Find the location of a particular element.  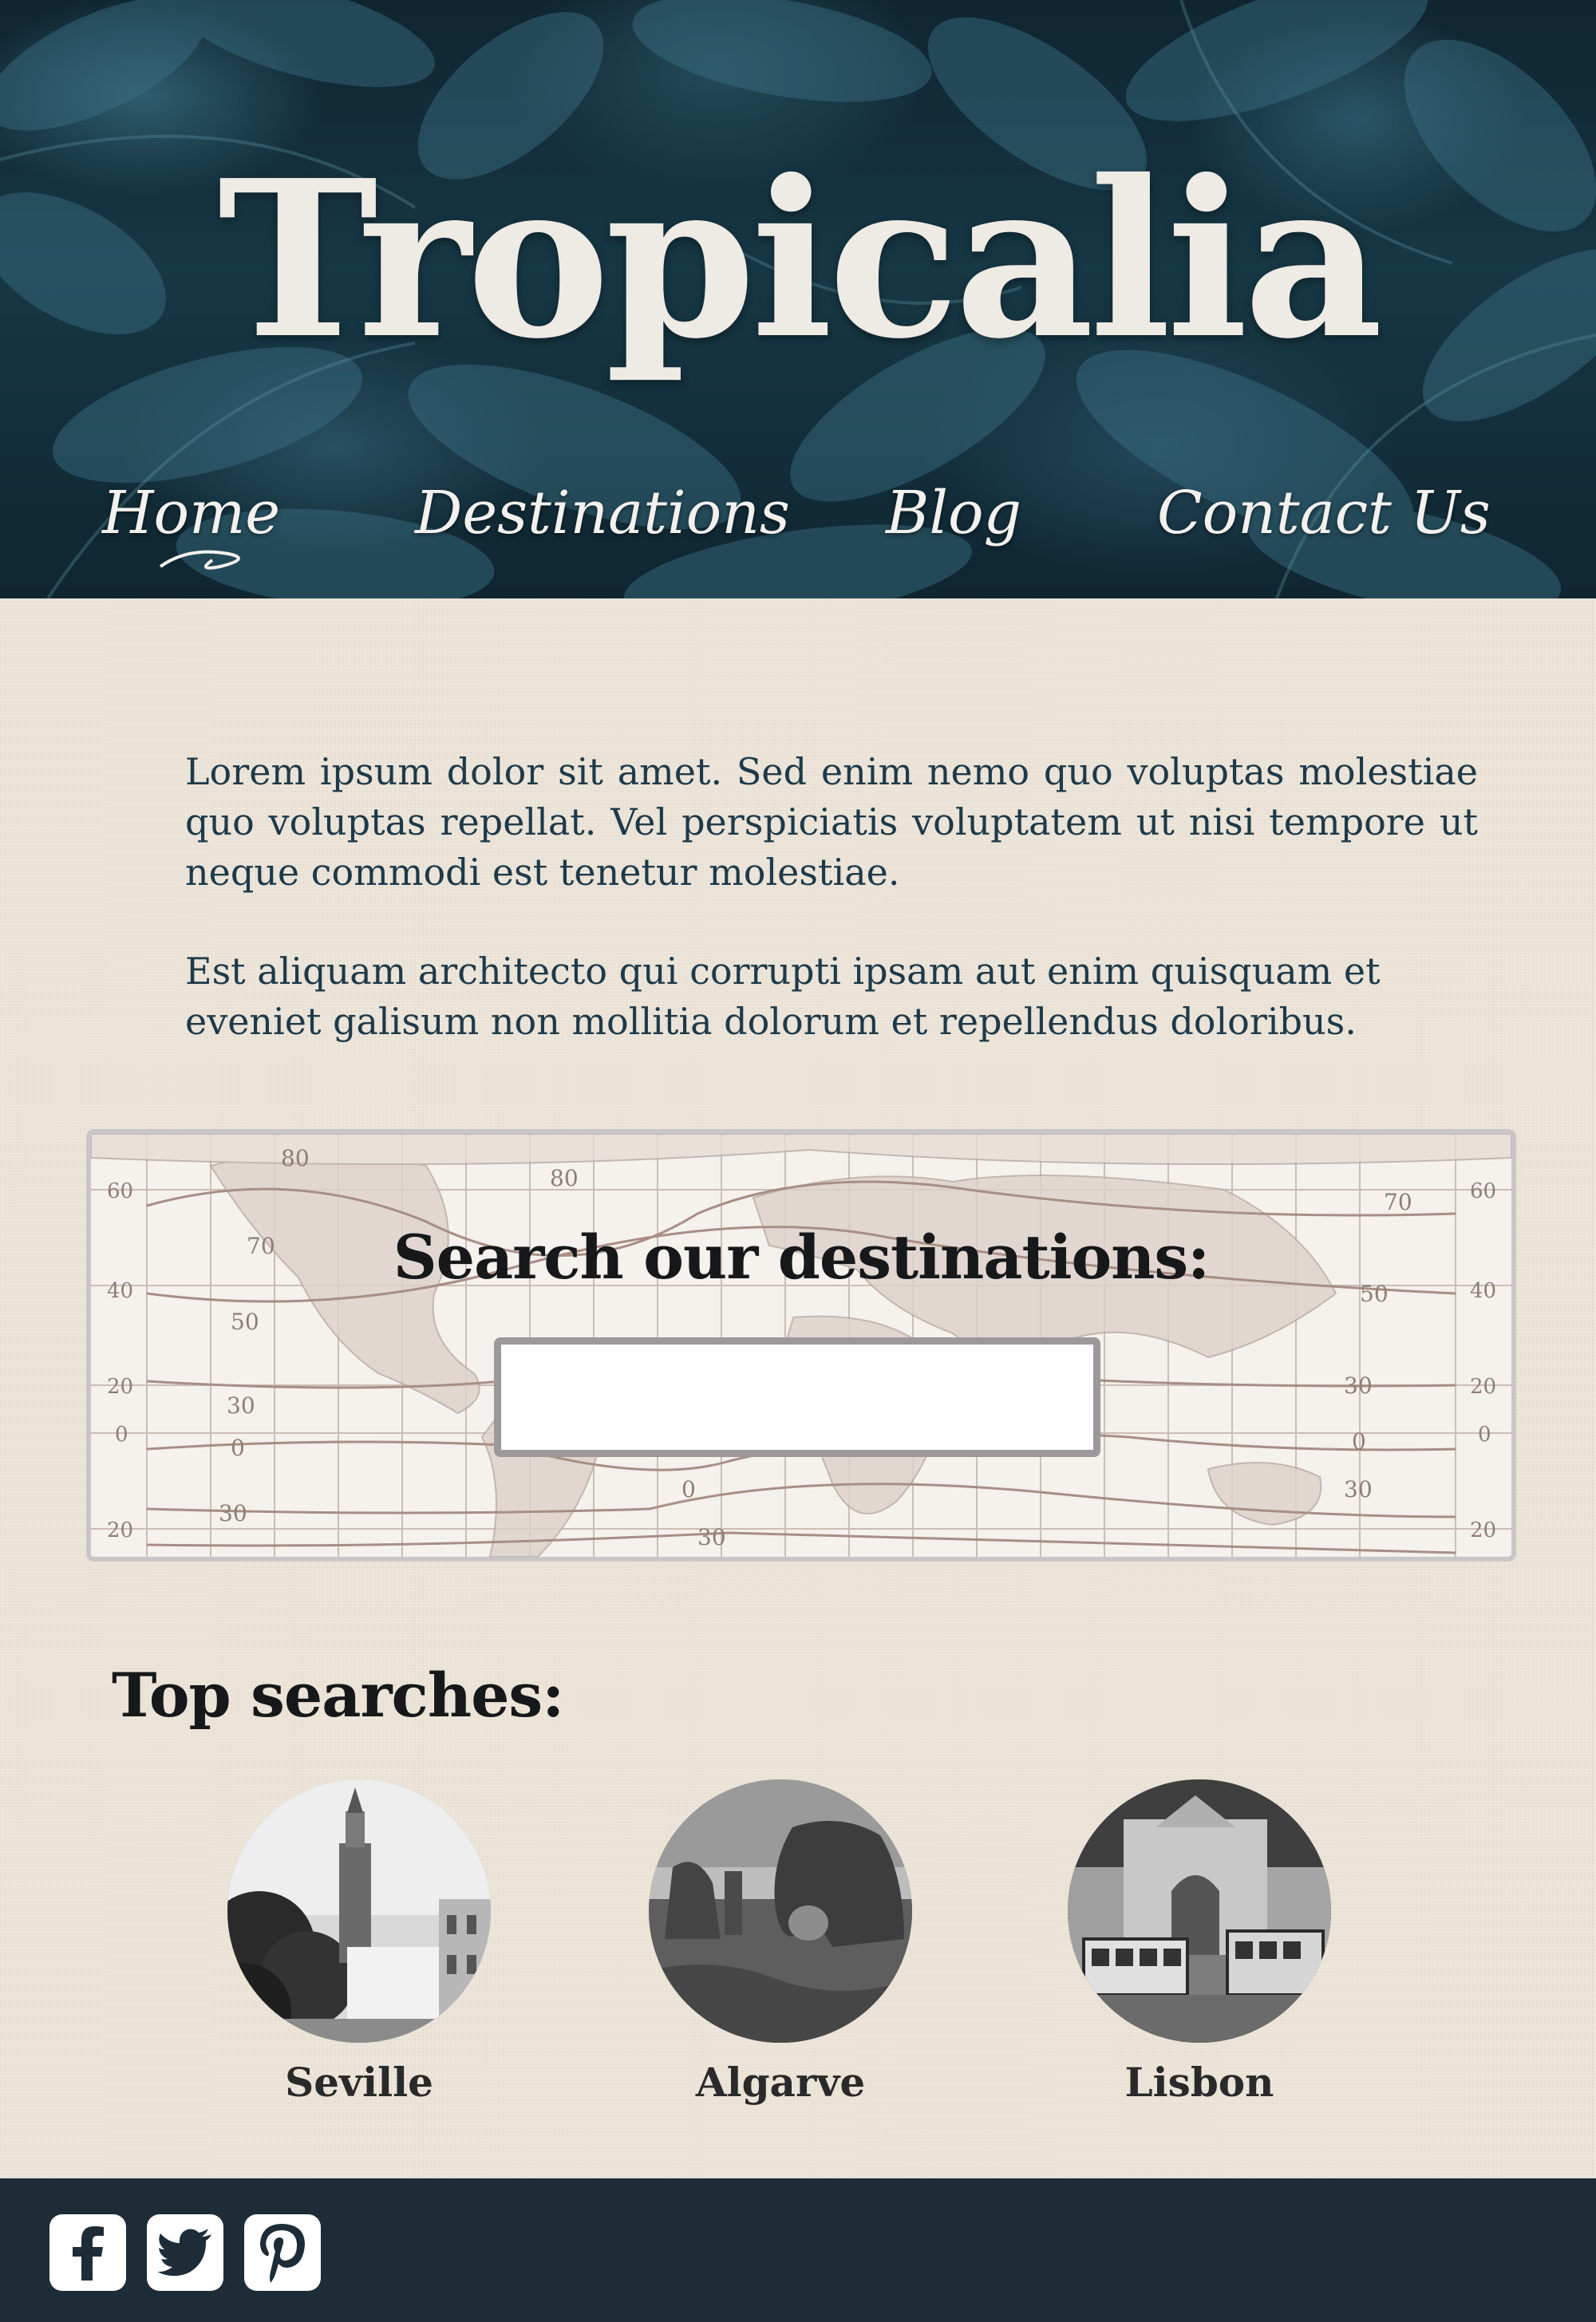

destination-card-lisbon: Lisbon is located at coordinates (1199, 1942).